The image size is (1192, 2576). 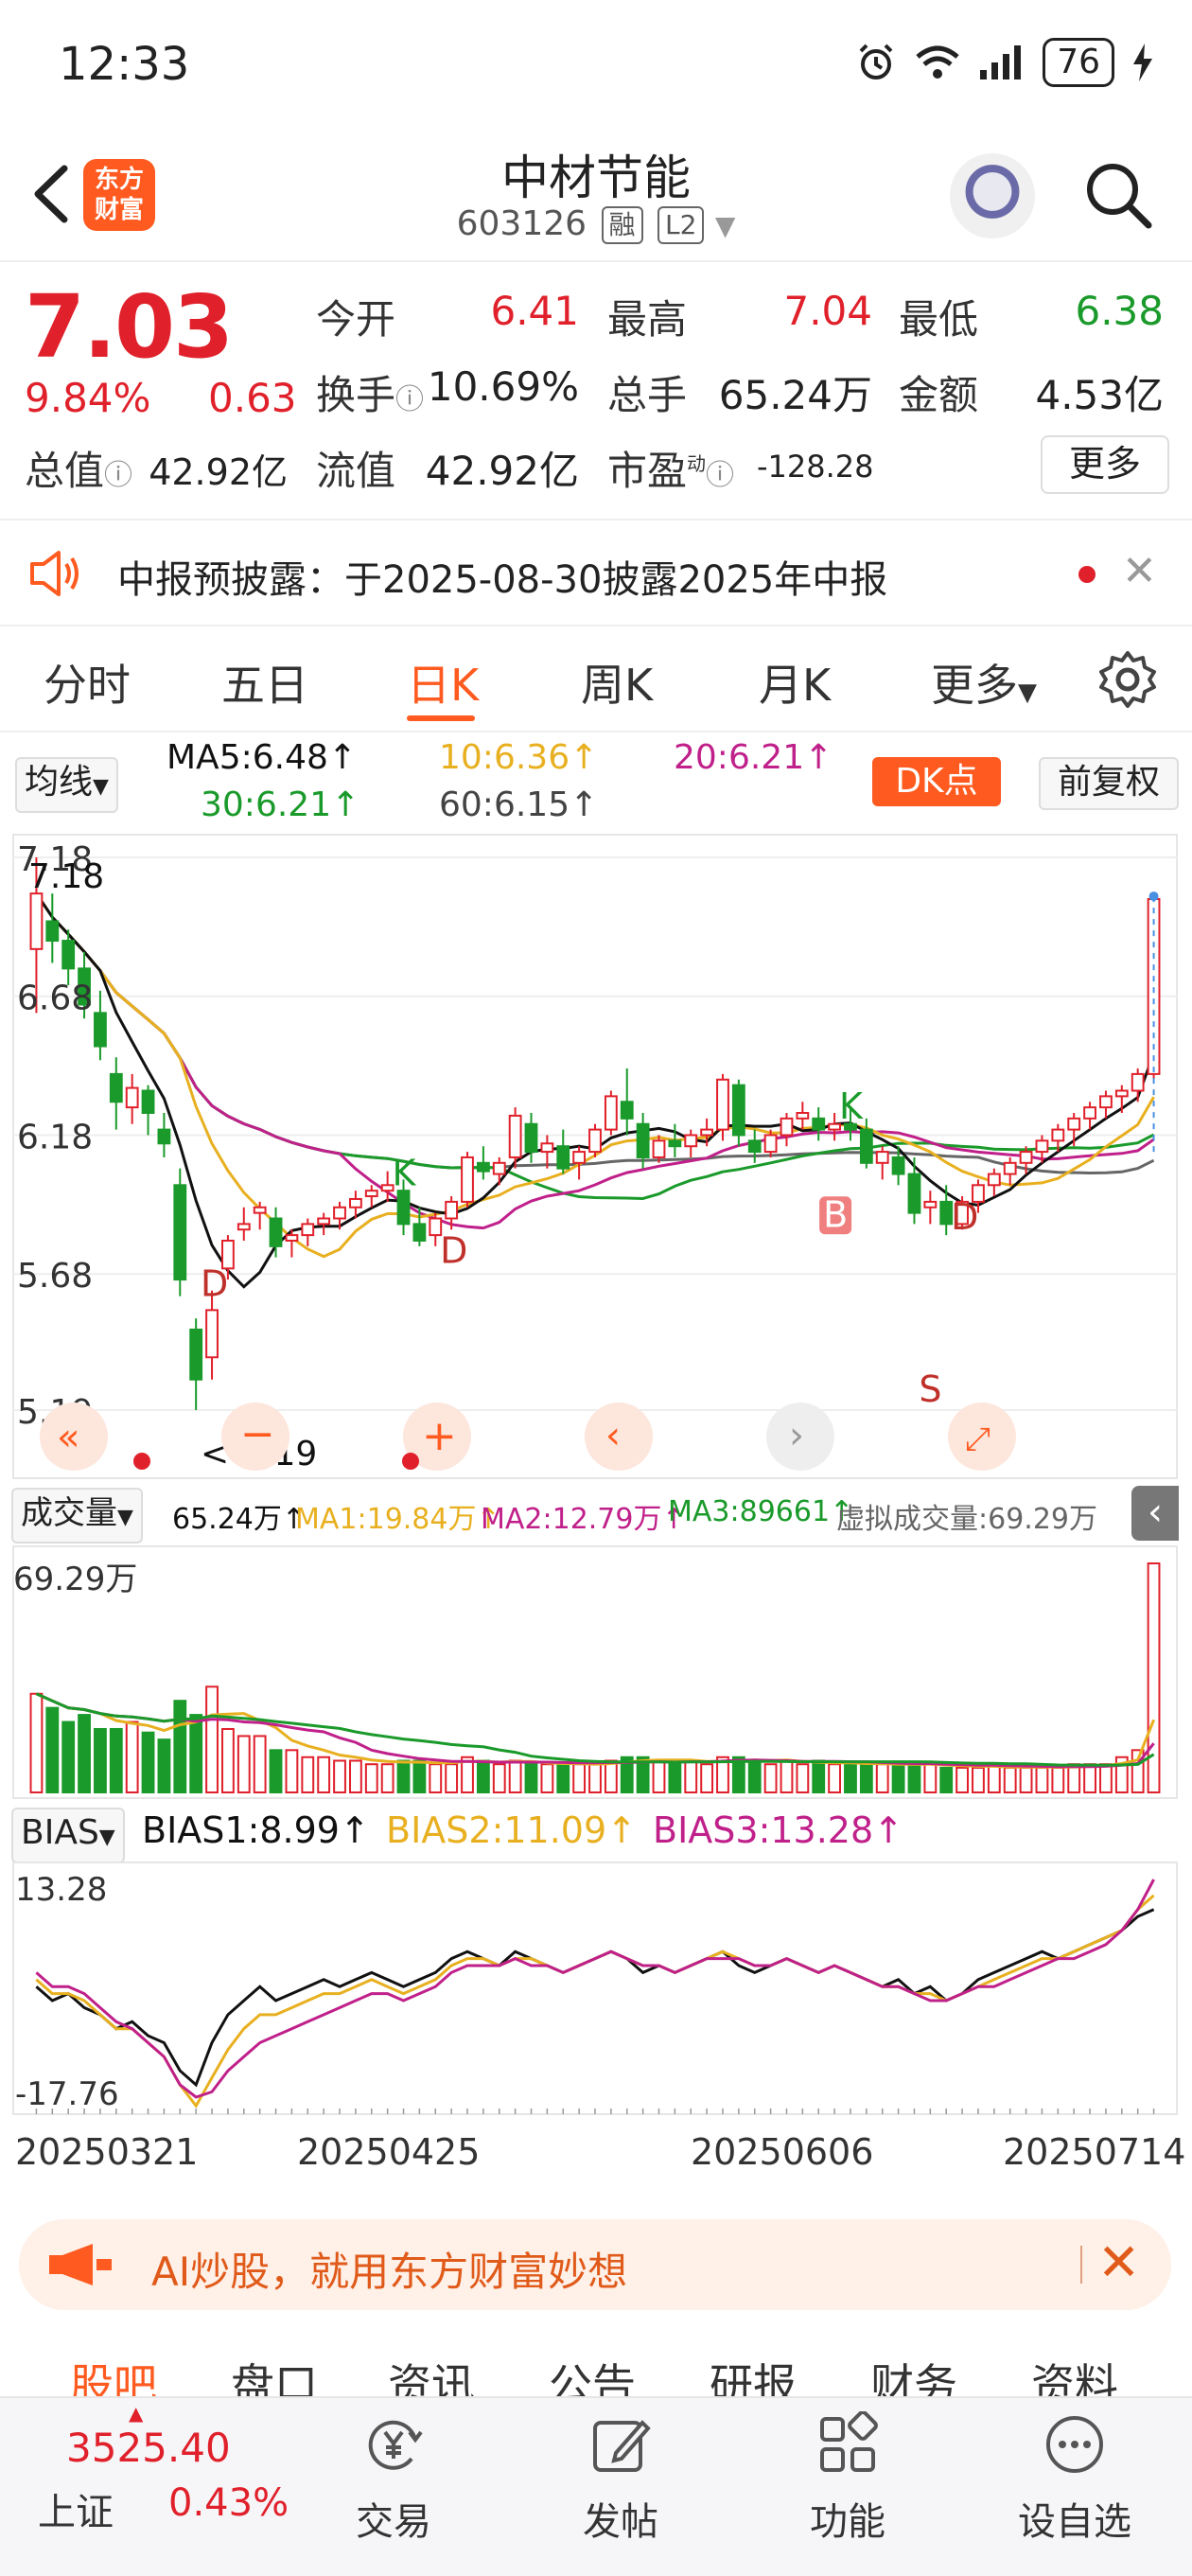 What do you see at coordinates (671, 471) in the screenshot?
I see `pe-label: 市盈动ⓘ` at bounding box center [671, 471].